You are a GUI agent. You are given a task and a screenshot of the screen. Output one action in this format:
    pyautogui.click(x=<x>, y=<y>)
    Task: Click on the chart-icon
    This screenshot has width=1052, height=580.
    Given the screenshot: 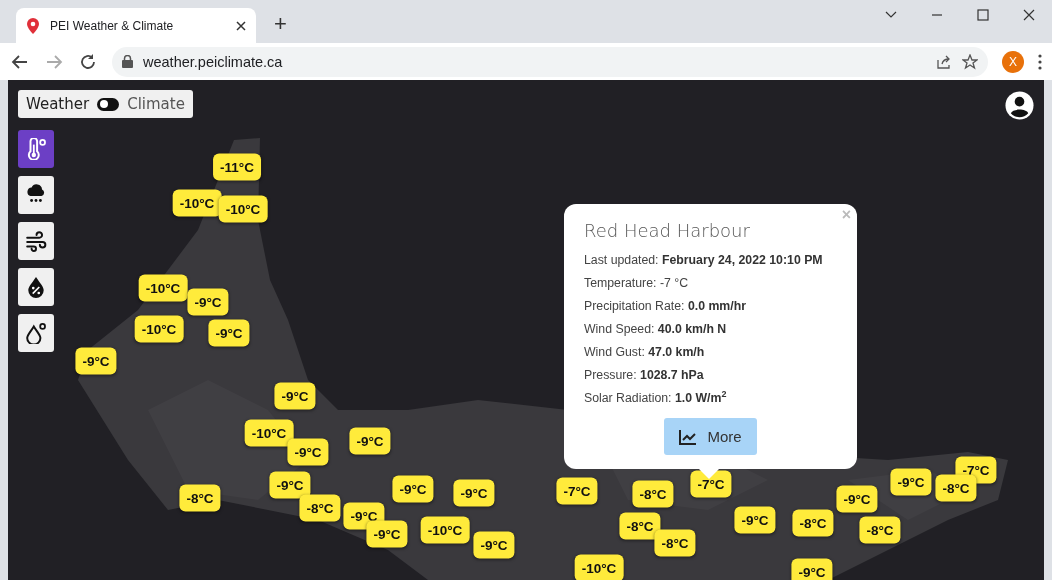 What is the action you would take?
    pyautogui.click(x=688, y=436)
    